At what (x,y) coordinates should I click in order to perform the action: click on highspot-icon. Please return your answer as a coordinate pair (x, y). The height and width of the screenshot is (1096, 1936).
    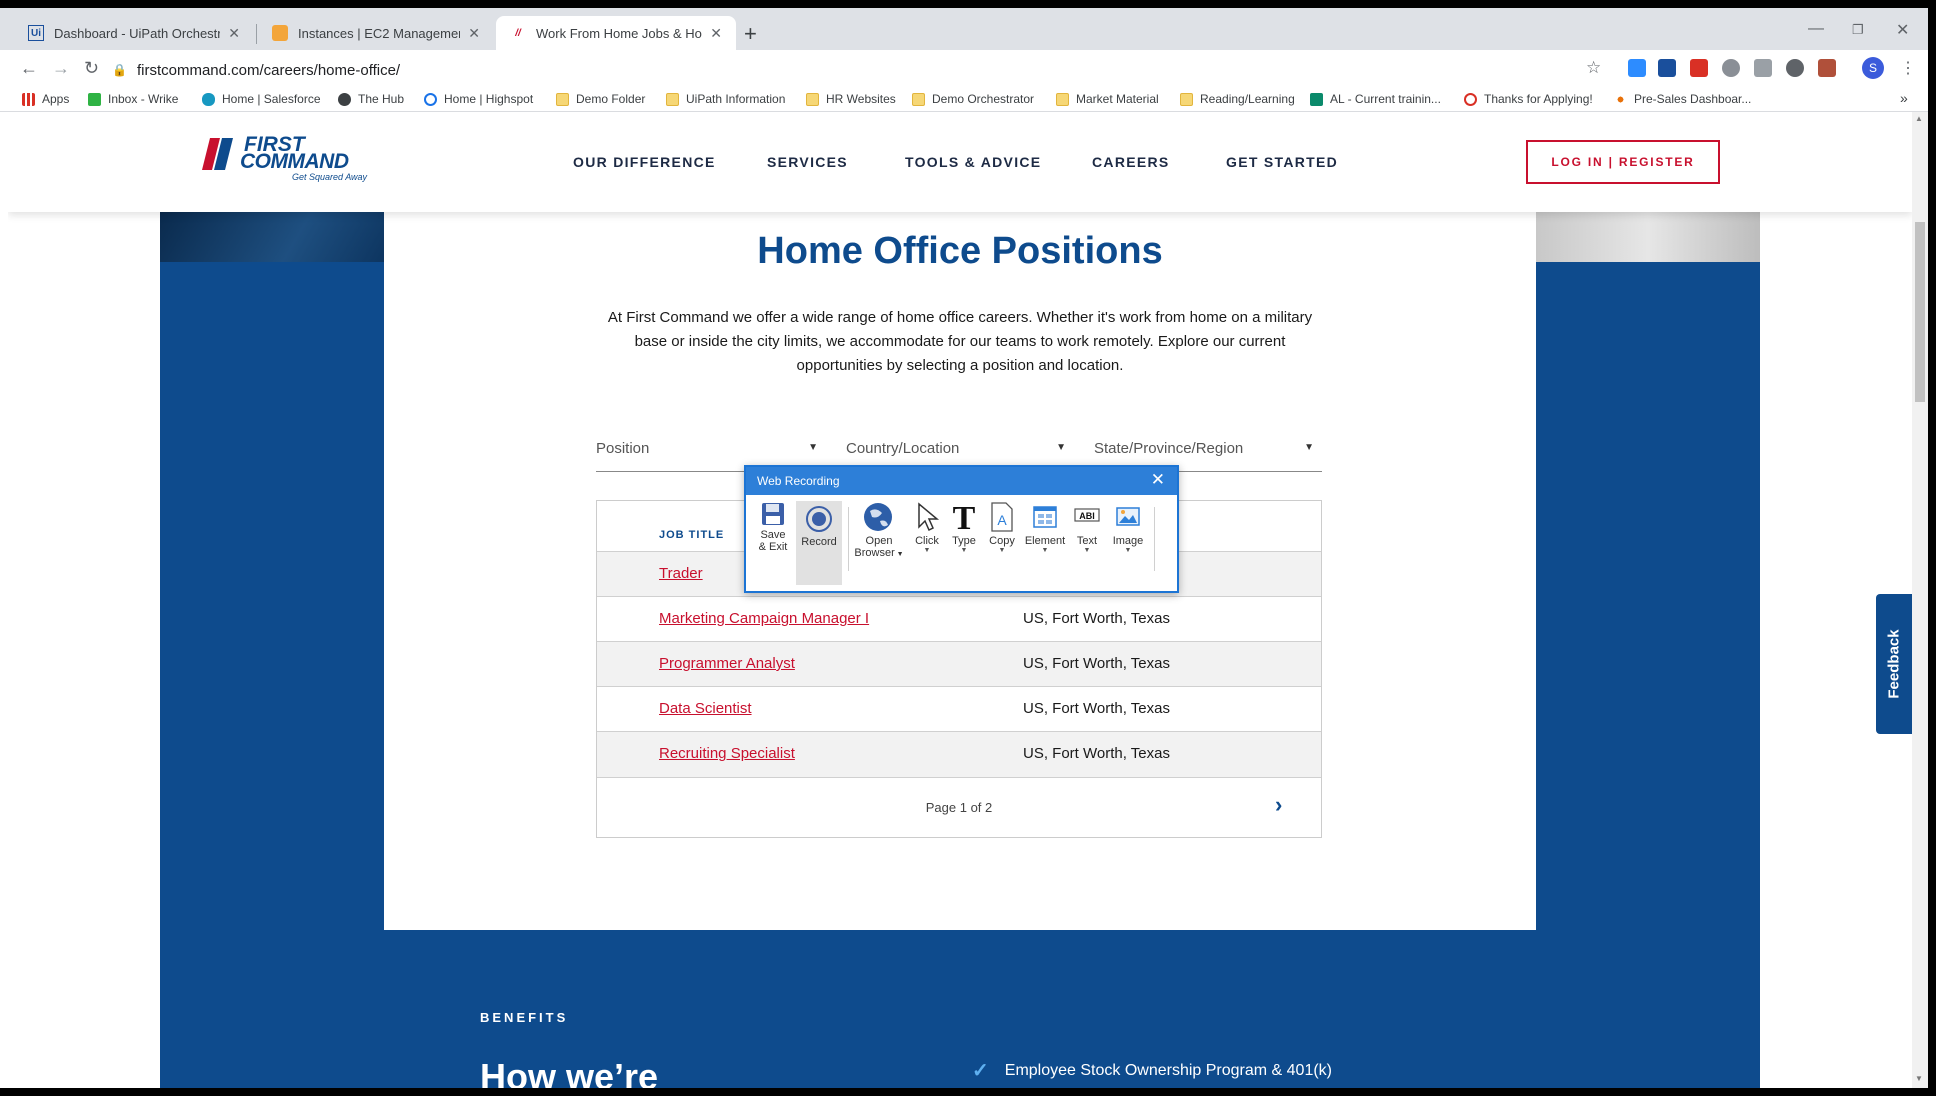
    Looking at the image, I should click on (430, 99).